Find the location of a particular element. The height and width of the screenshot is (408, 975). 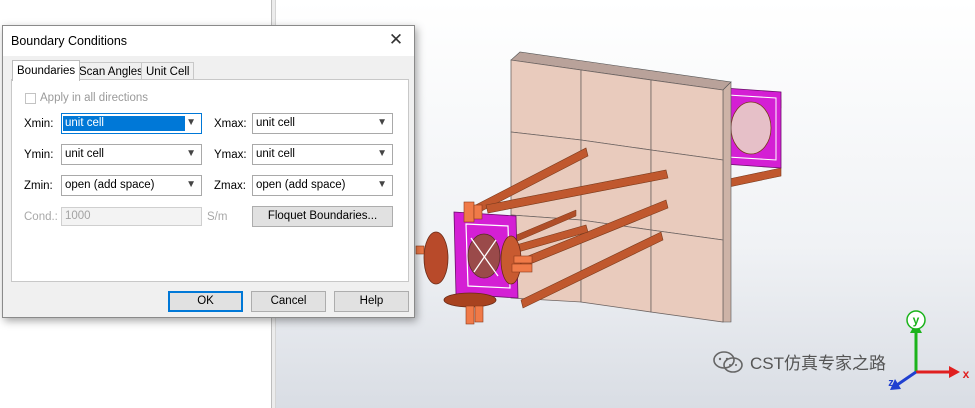

wechat-icon is located at coordinates (728, 361).